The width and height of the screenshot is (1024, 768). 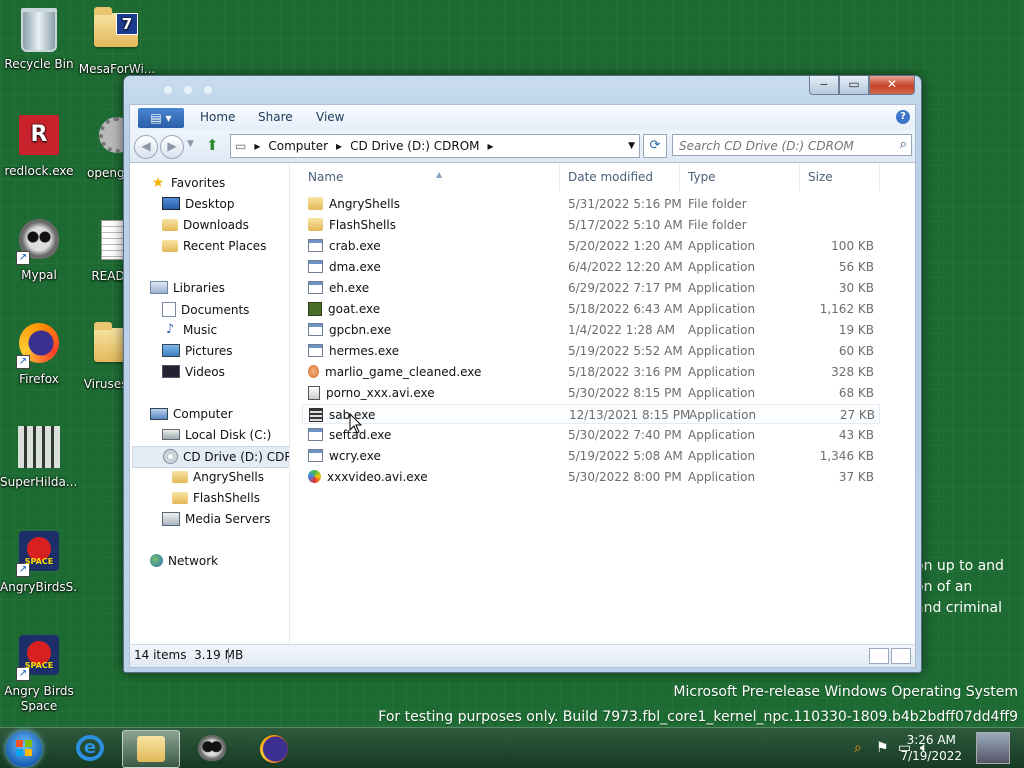 What do you see at coordinates (903, 117) in the screenshot?
I see `help-icon: ?` at bounding box center [903, 117].